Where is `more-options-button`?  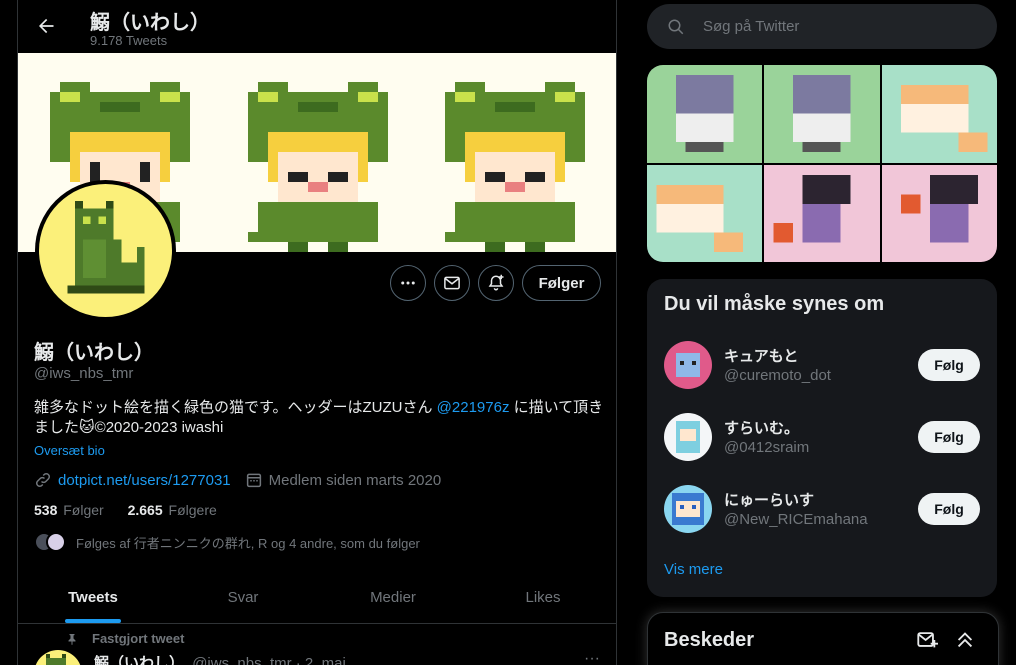 more-options-button is located at coordinates (408, 283).